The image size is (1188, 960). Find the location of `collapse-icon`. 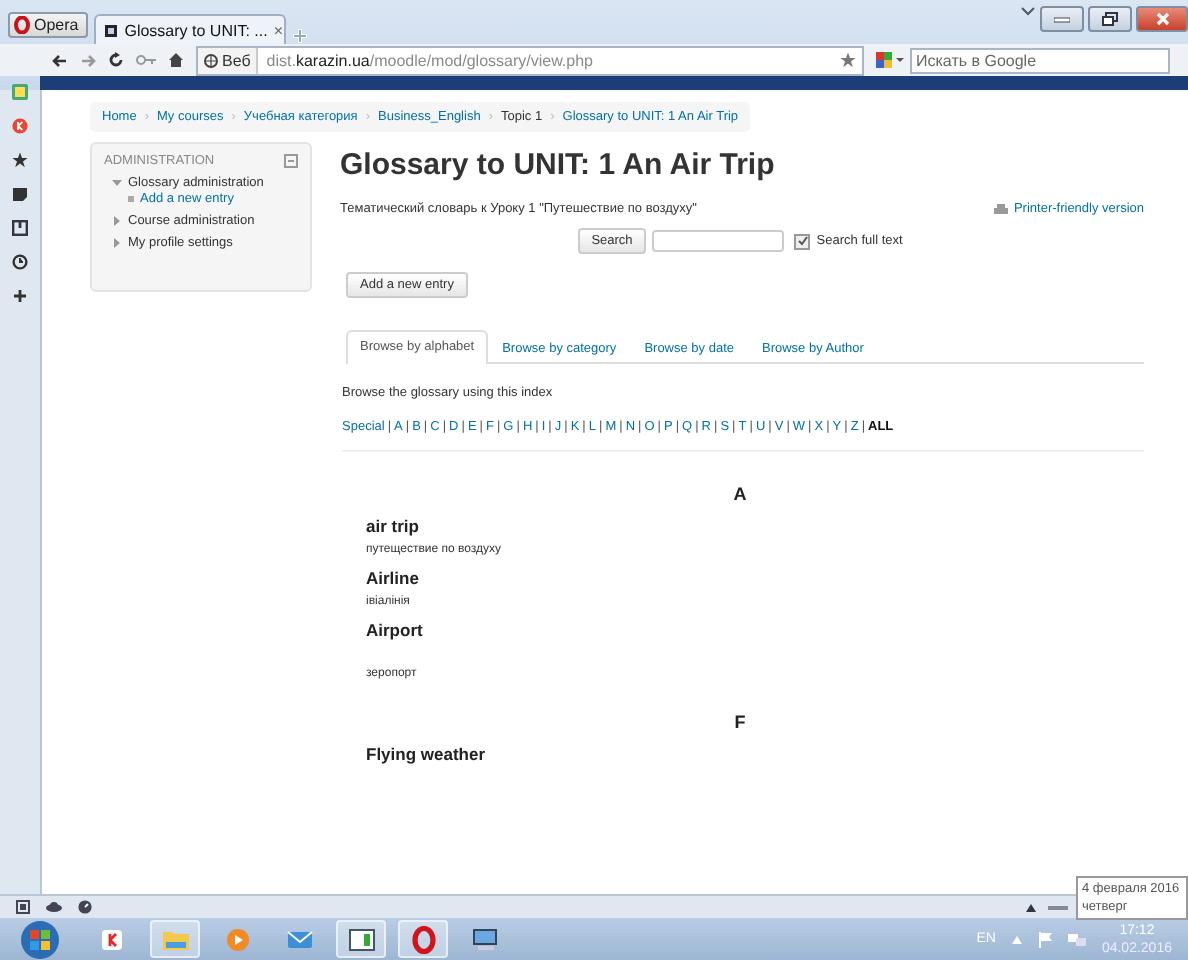

collapse-icon is located at coordinates (291, 161).